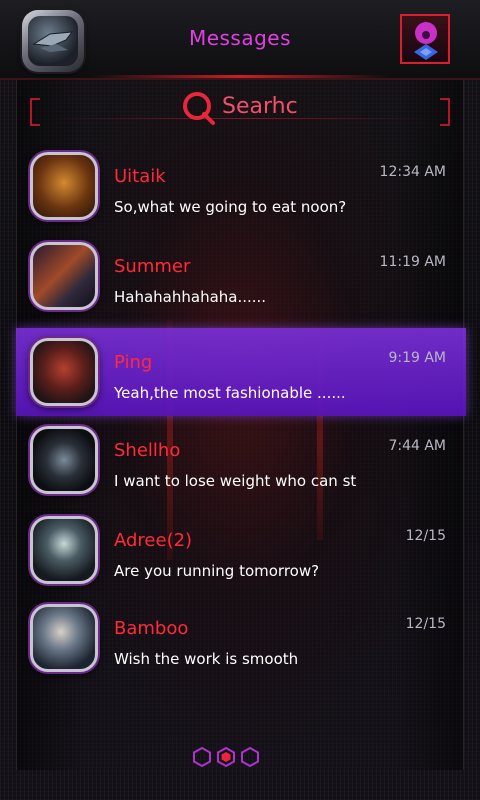  Describe the element at coordinates (417, 446) in the screenshot. I see `message-time: 7:44 AM` at that location.